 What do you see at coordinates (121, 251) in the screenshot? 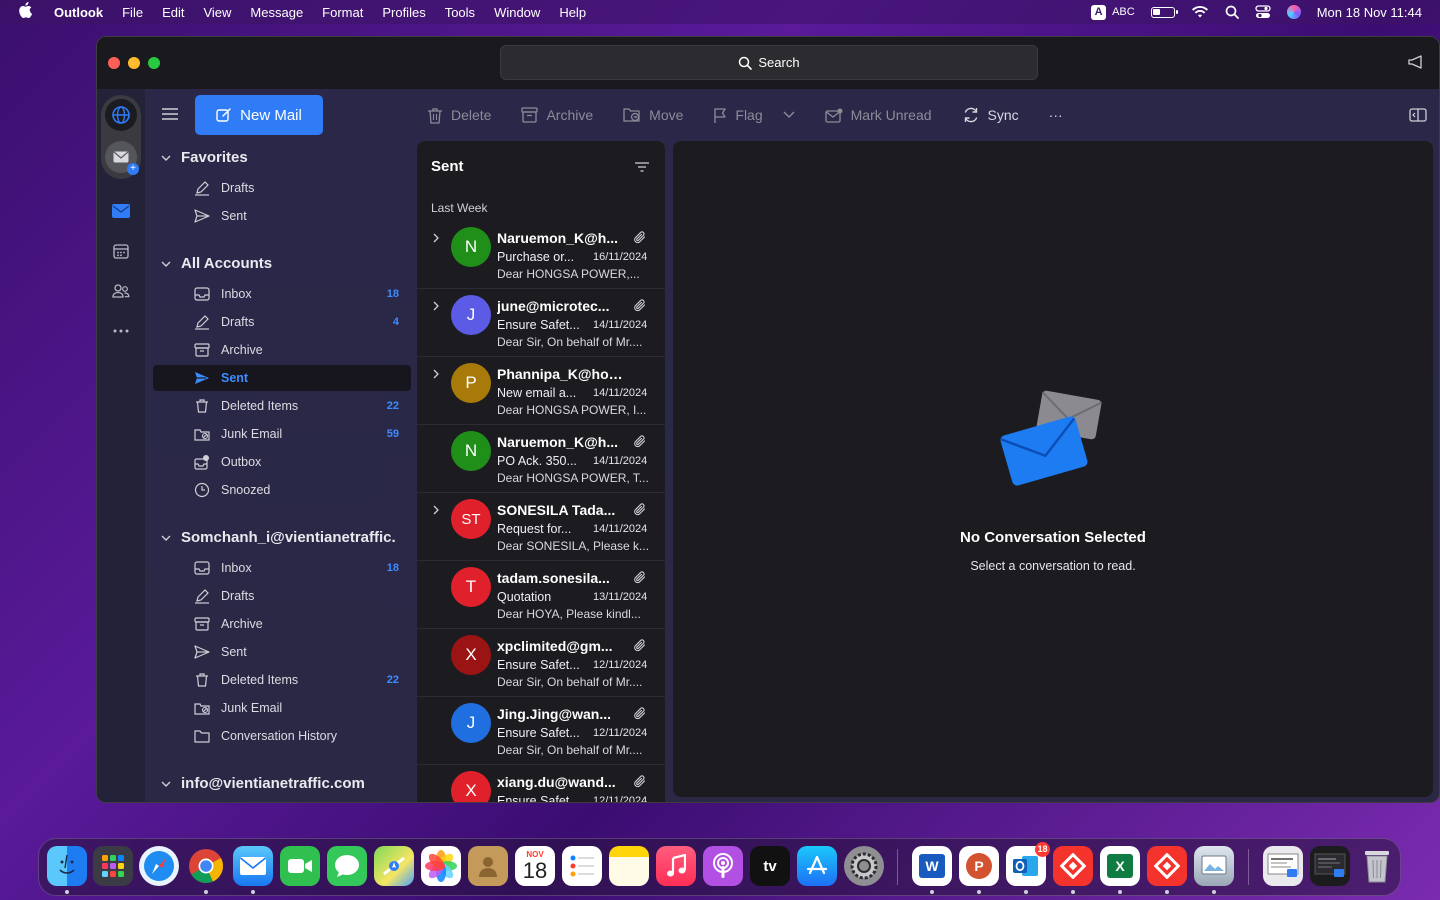
I see `calendar-nav-icon` at bounding box center [121, 251].